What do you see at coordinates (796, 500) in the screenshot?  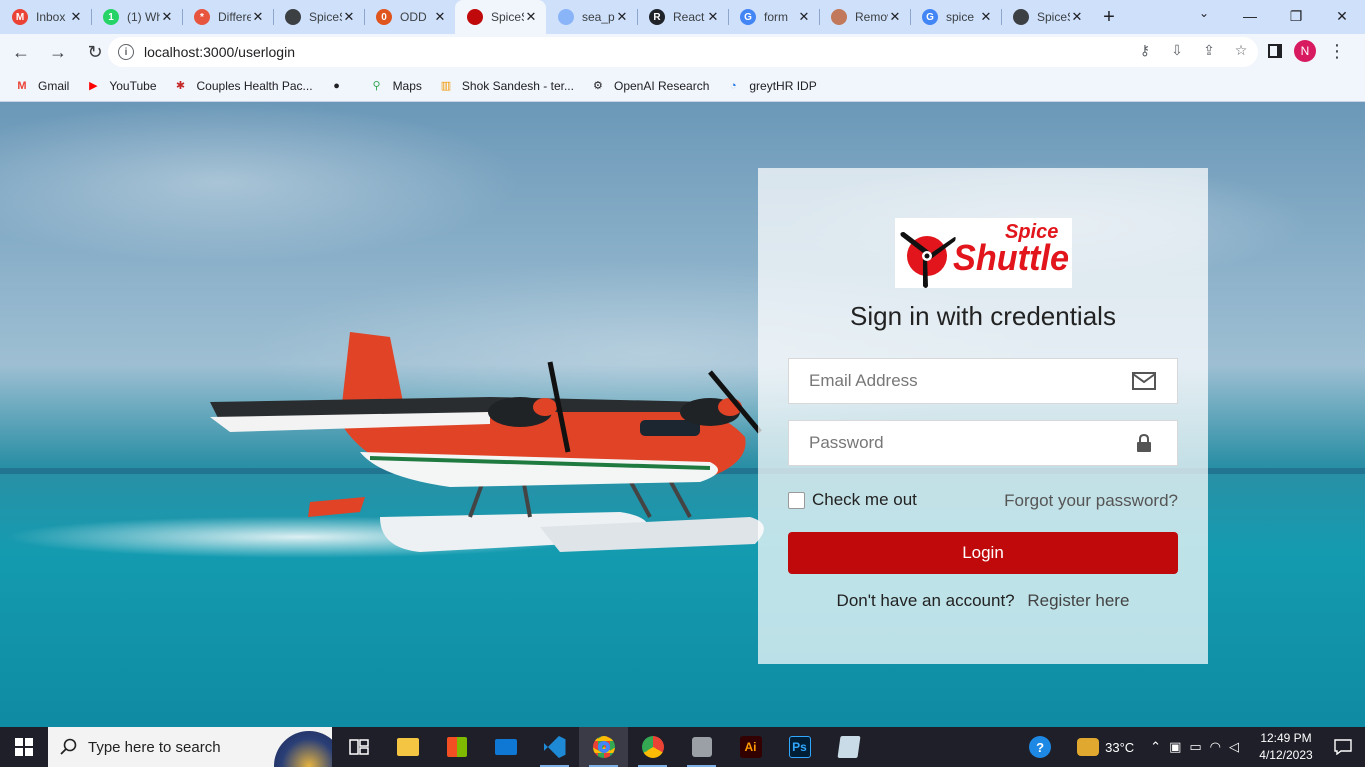 I see `remember-checkbox` at bounding box center [796, 500].